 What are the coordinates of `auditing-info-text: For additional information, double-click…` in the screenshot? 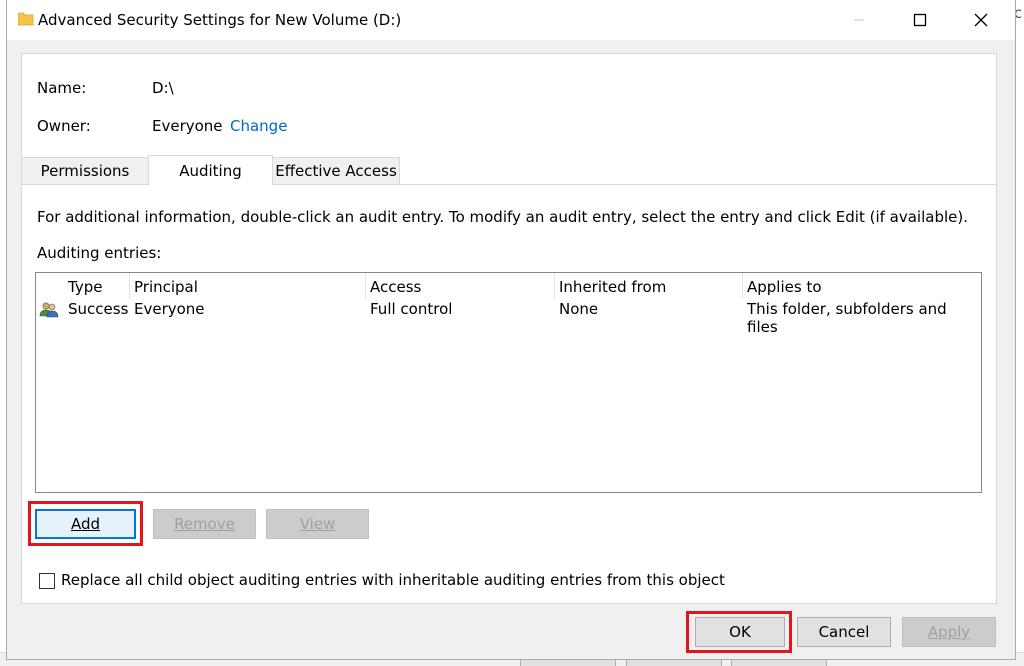 It's located at (502, 217).